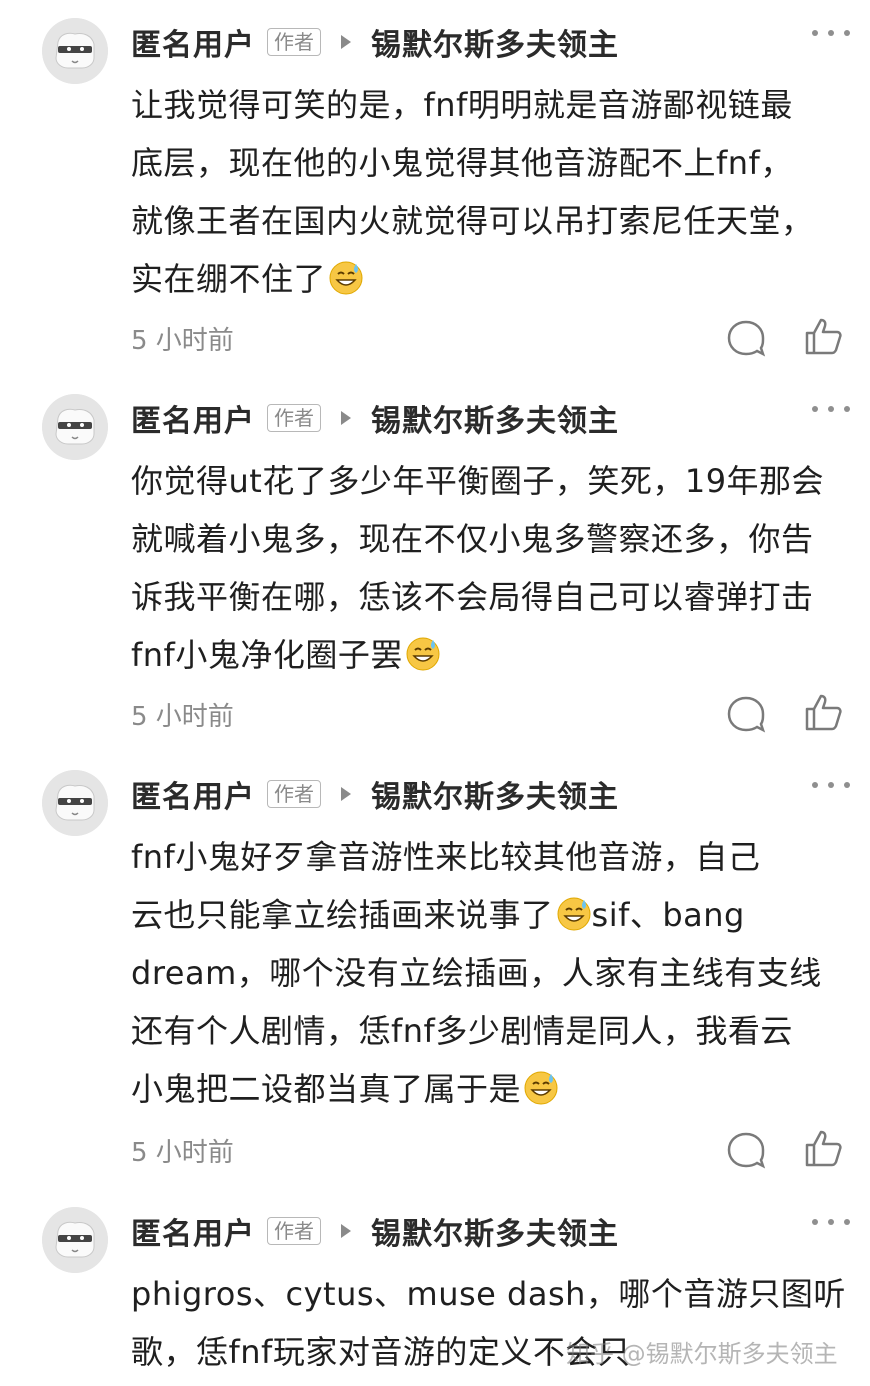  Describe the element at coordinates (342, 915) in the screenshot. I see `comment-line: 云也只能拿立绘插画来说事了` at that location.